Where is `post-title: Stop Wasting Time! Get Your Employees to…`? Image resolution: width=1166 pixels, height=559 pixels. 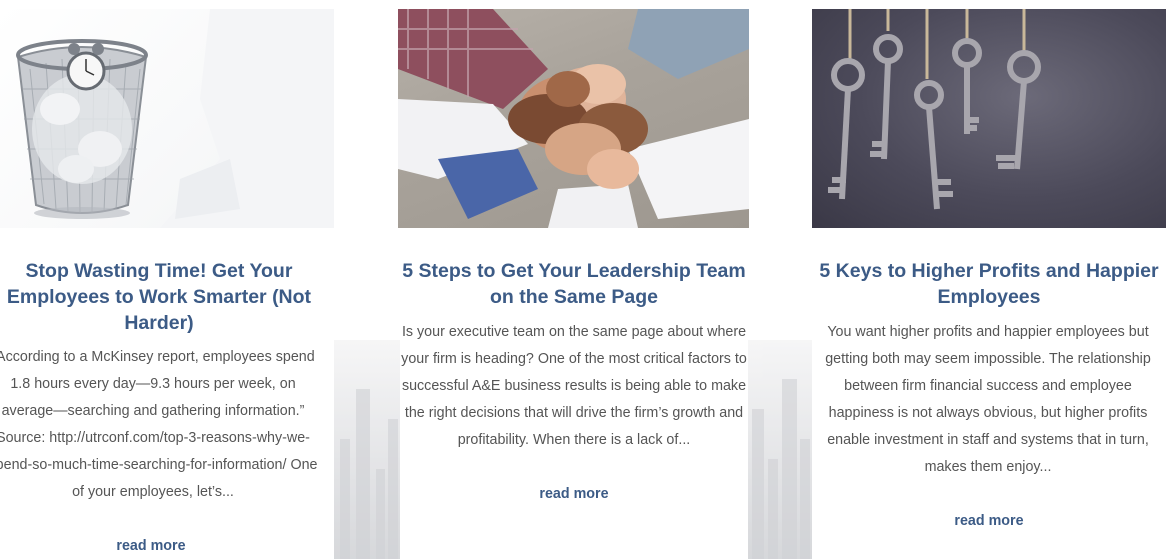
post-title: Stop Wasting Time! Get Your Employees to… is located at coordinates (163, 297).